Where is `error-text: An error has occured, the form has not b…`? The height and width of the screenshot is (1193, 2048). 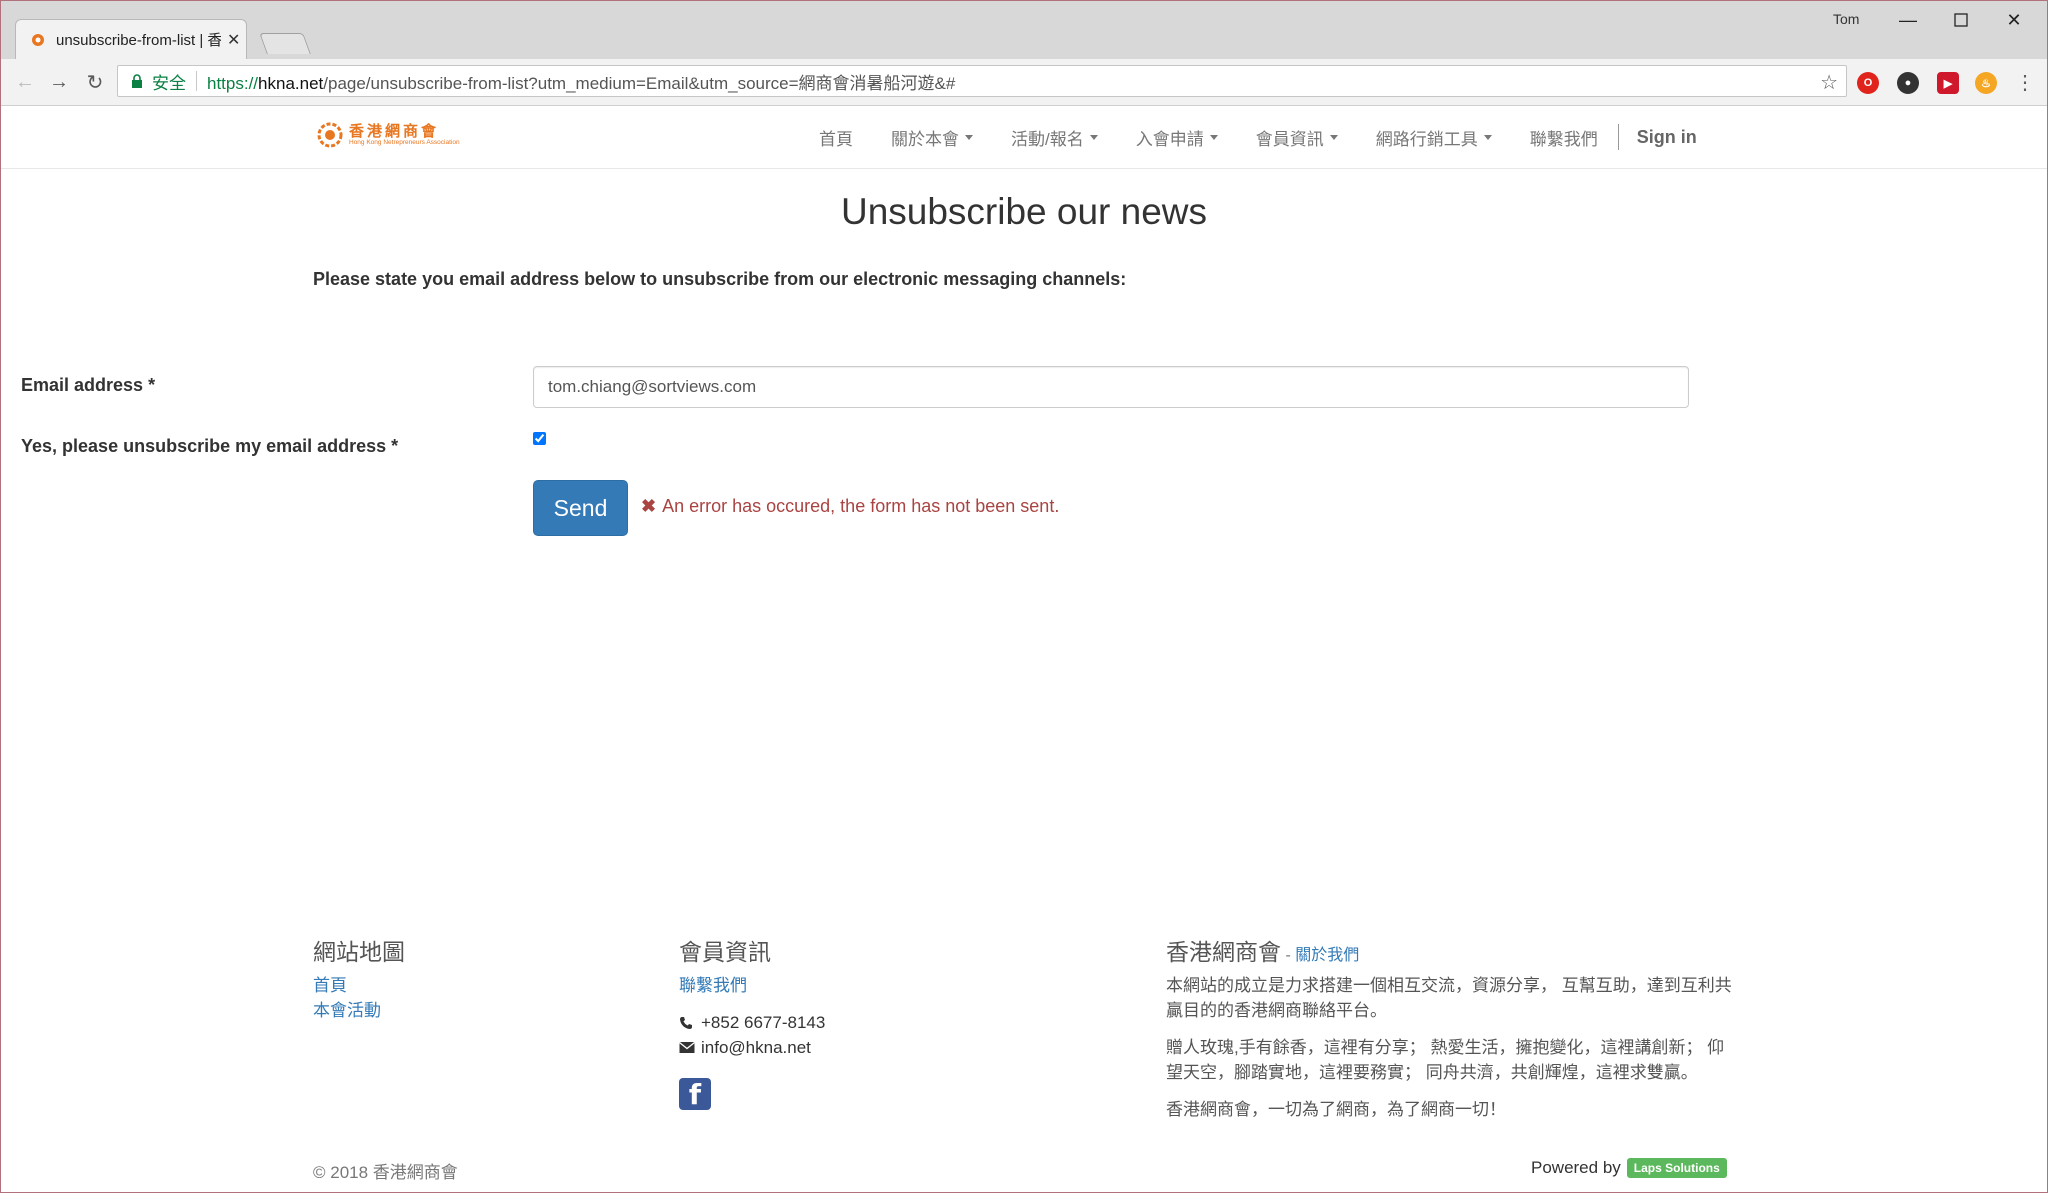 error-text: An error has occured, the form has not b… is located at coordinates (861, 506).